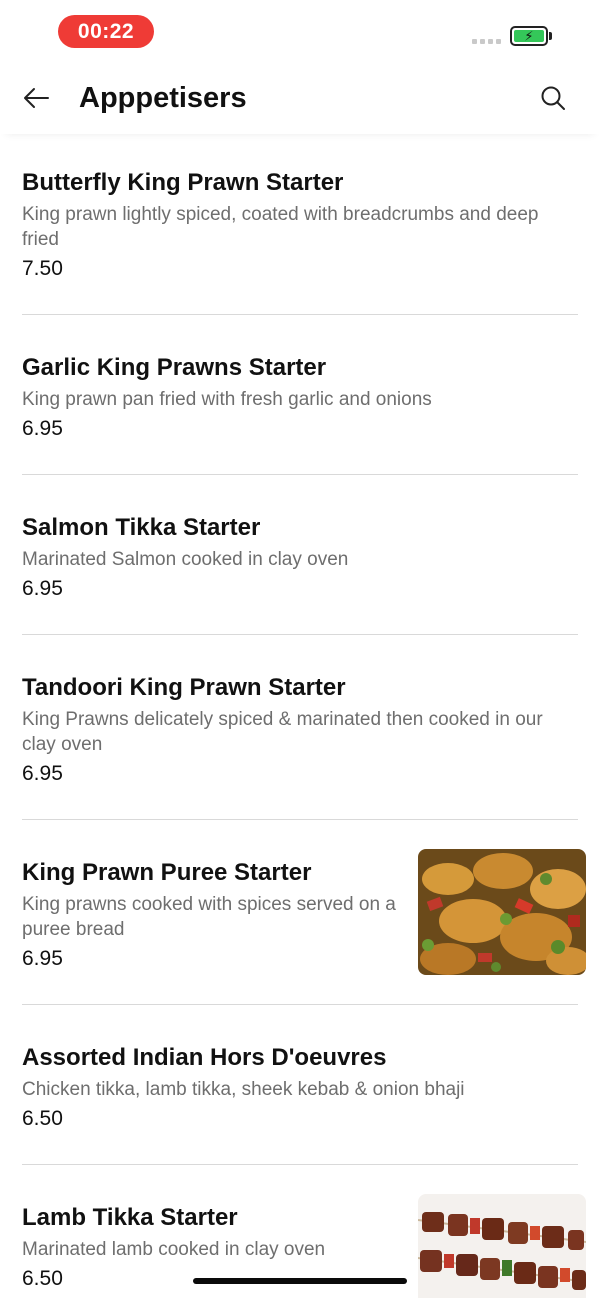 The image size is (600, 1298). I want to click on lamb-skewers-photo, so click(502, 1246).